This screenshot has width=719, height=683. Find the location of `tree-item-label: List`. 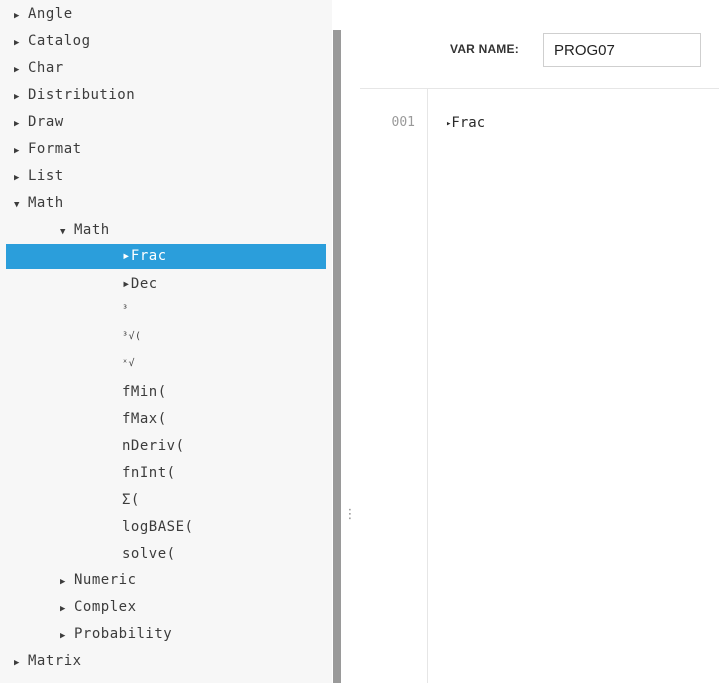

tree-item-label: List is located at coordinates (46, 176).